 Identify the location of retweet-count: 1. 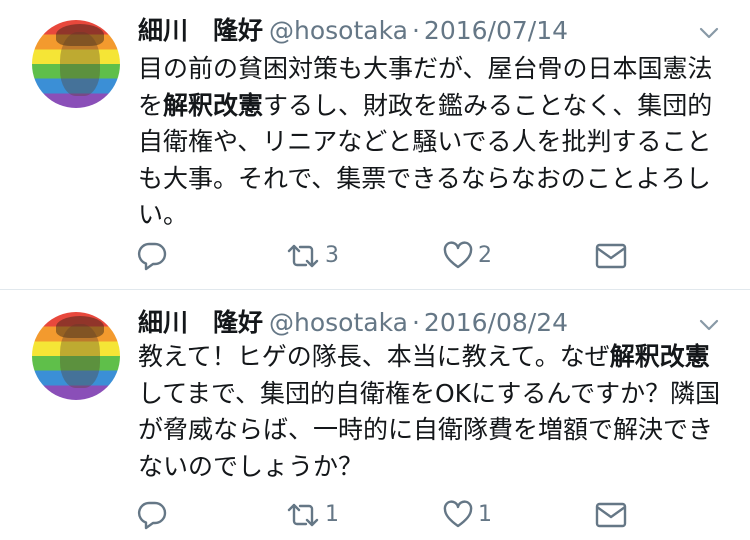
(332, 514).